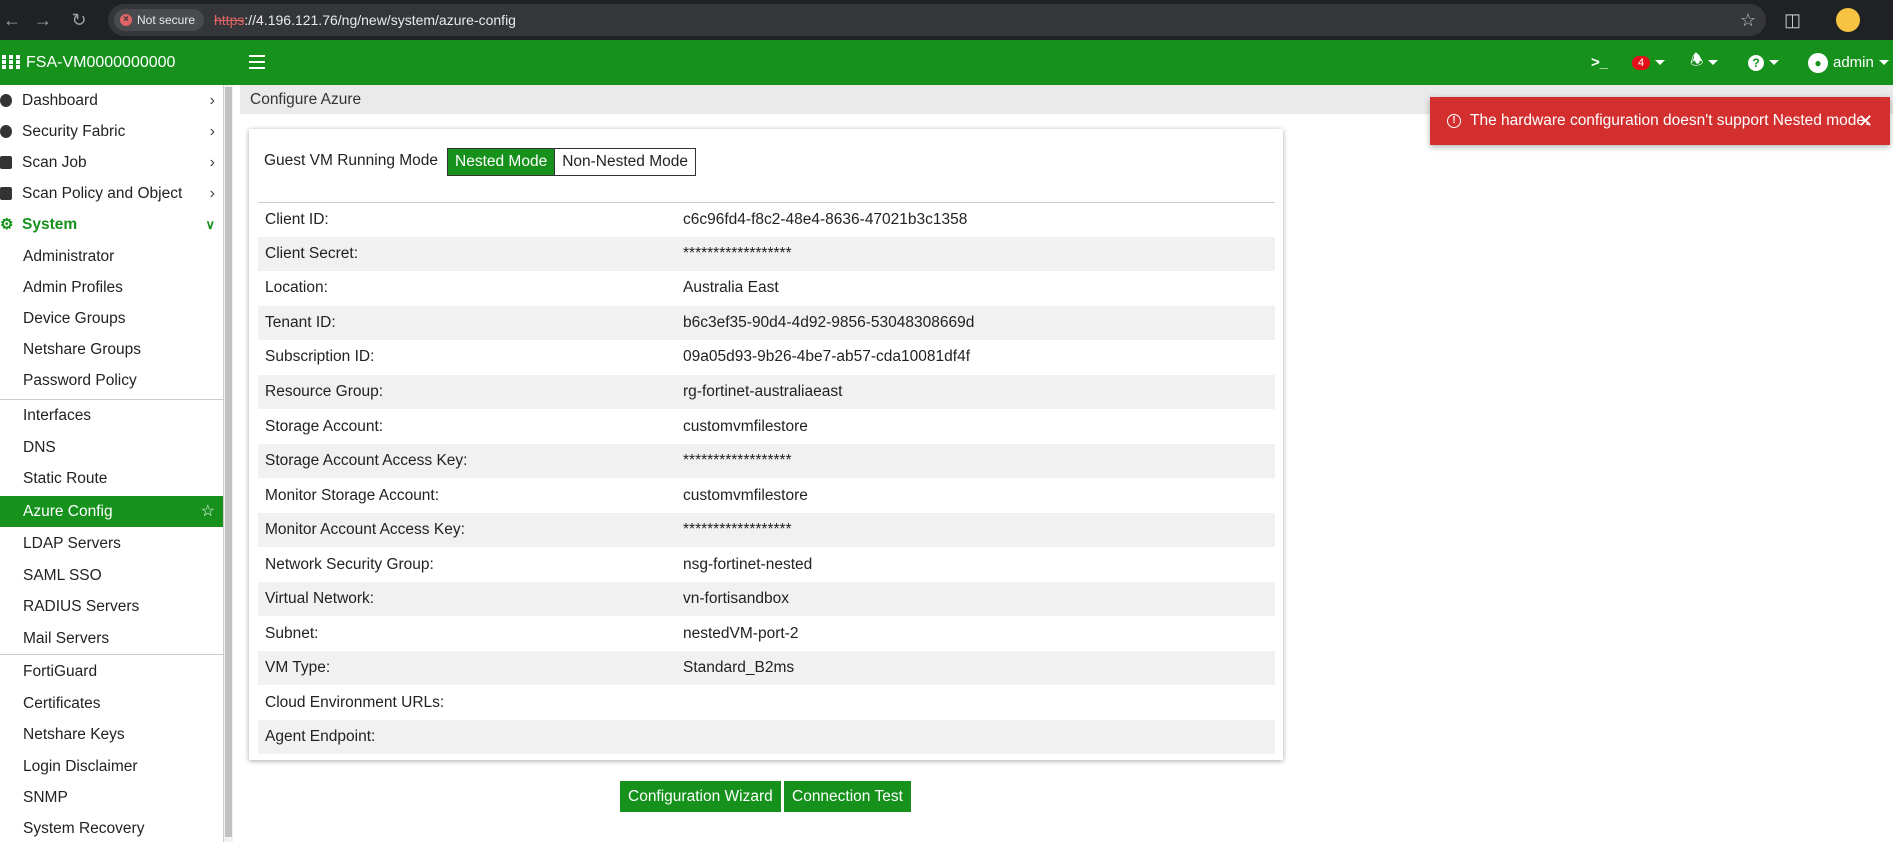 Image resolution: width=1893 pixels, height=844 pixels. What do you see at coordinates (111, 478) in the screenshot?
I see `sidebar-item-static-route: Static Route` at bounding box center [111, 478].